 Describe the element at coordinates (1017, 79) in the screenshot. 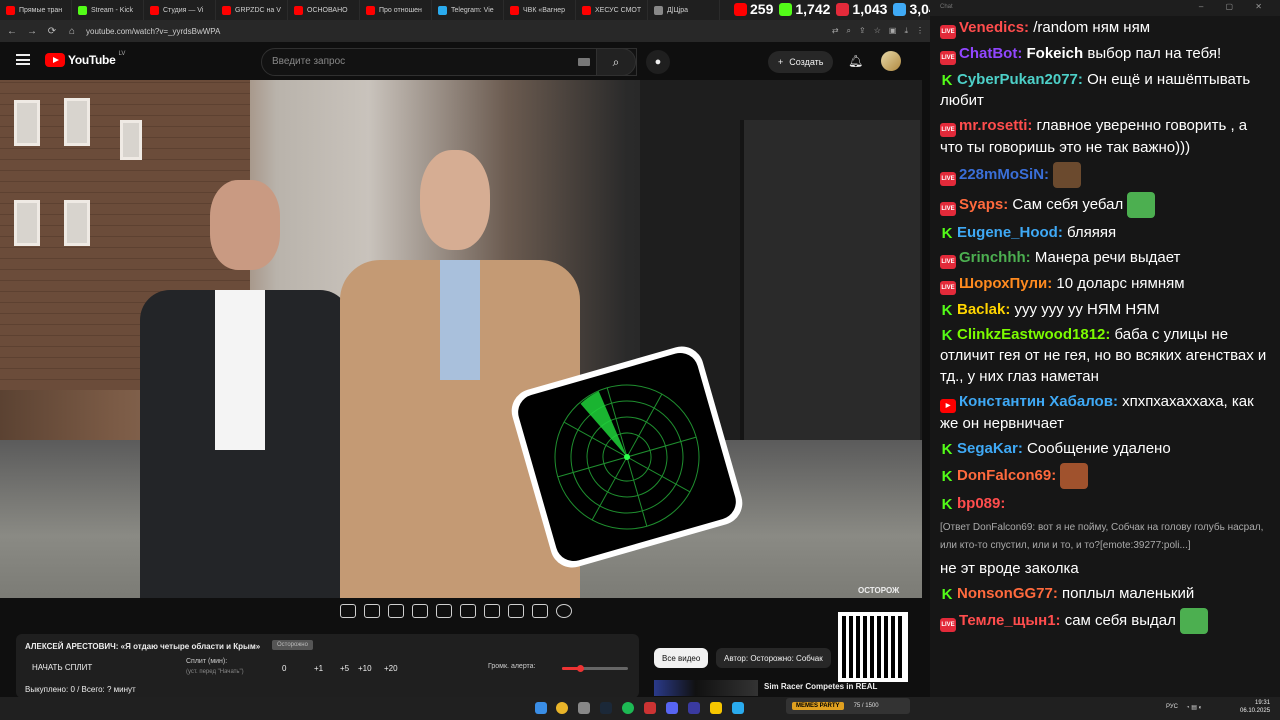

I see `chat-username: CyberPukan2077` at that location.